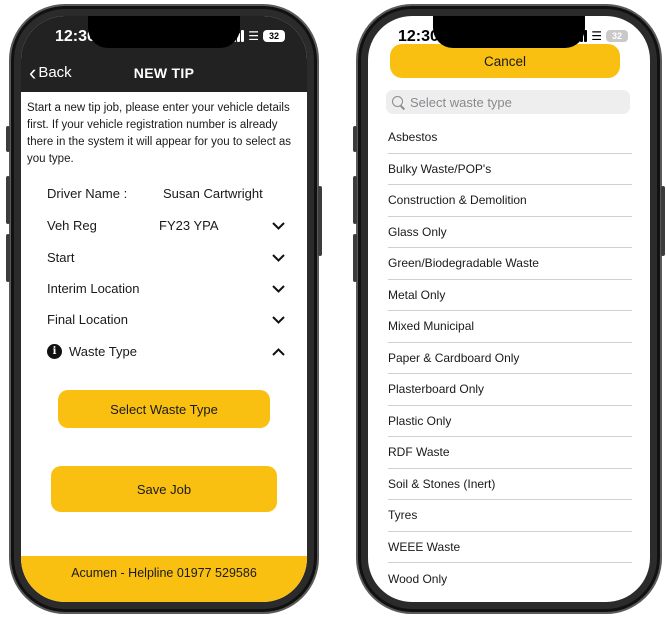 The image size is (666, 618). What do you see at coordinates (72, 225) in the screenshot?
I see `veh-reg-label: Veh Reg` at bounding box center [72, 225].